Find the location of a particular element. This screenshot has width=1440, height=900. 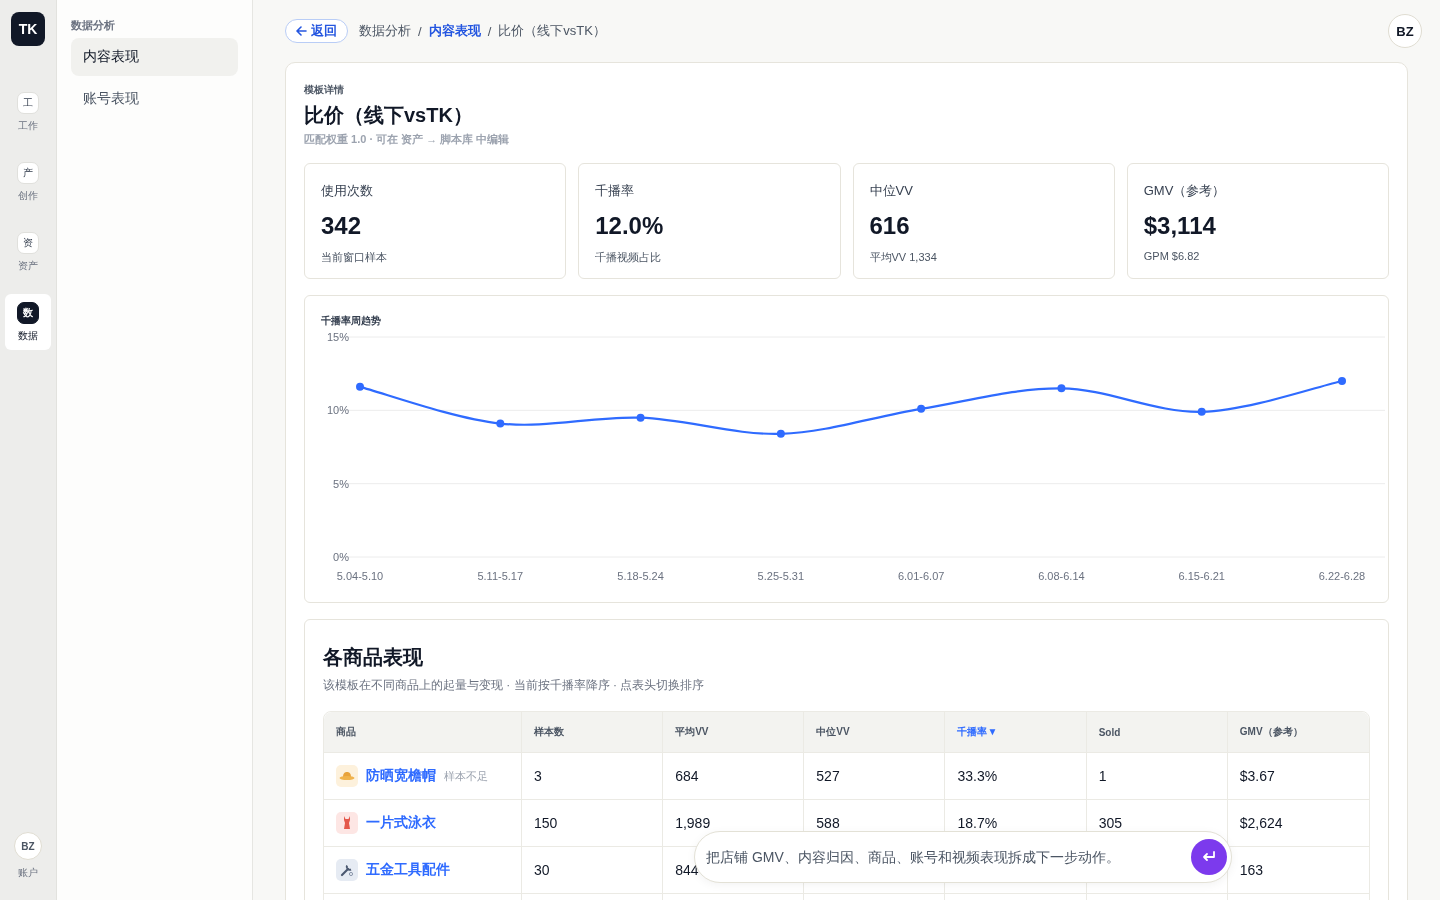

rail-label: 资产 is located at coordinates (28, 265).